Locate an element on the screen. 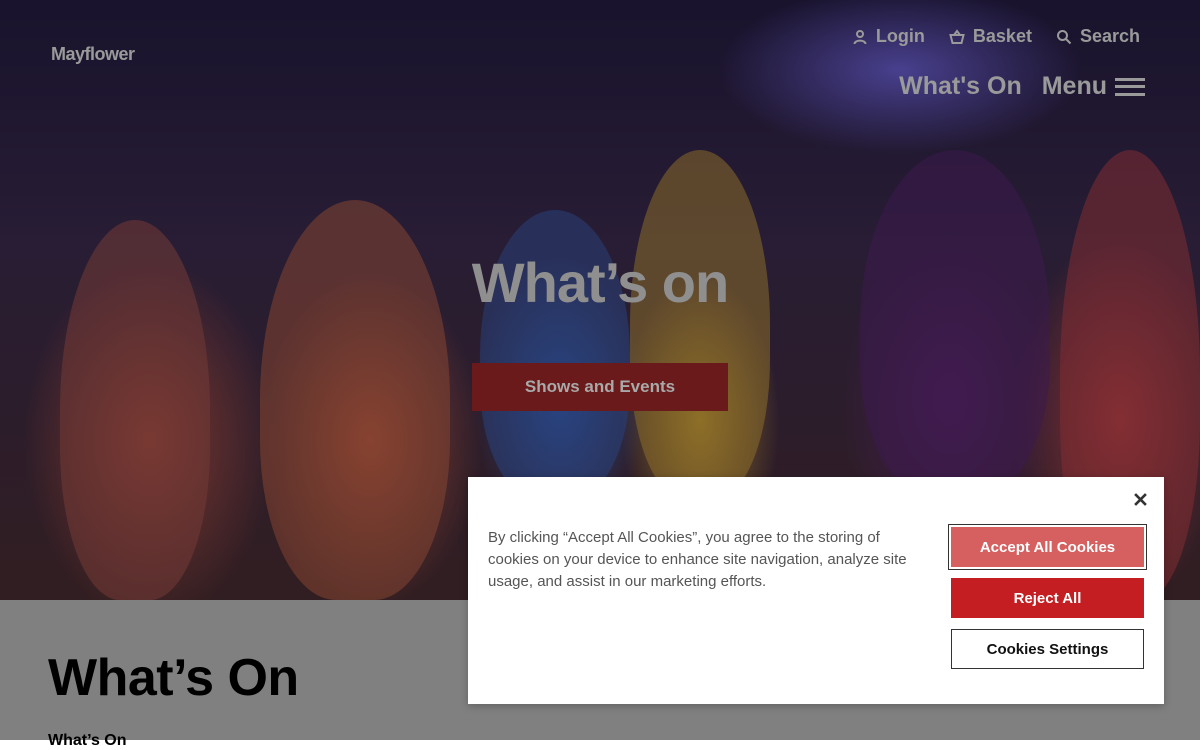 This screenshot has height=750, width=1200. cookie-close-button is located at coordinates (1140, 499).